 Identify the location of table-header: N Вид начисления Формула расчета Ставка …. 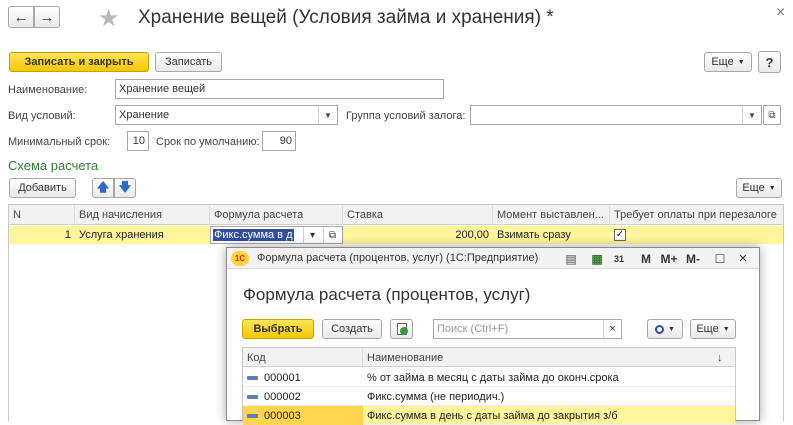
(396, 215).